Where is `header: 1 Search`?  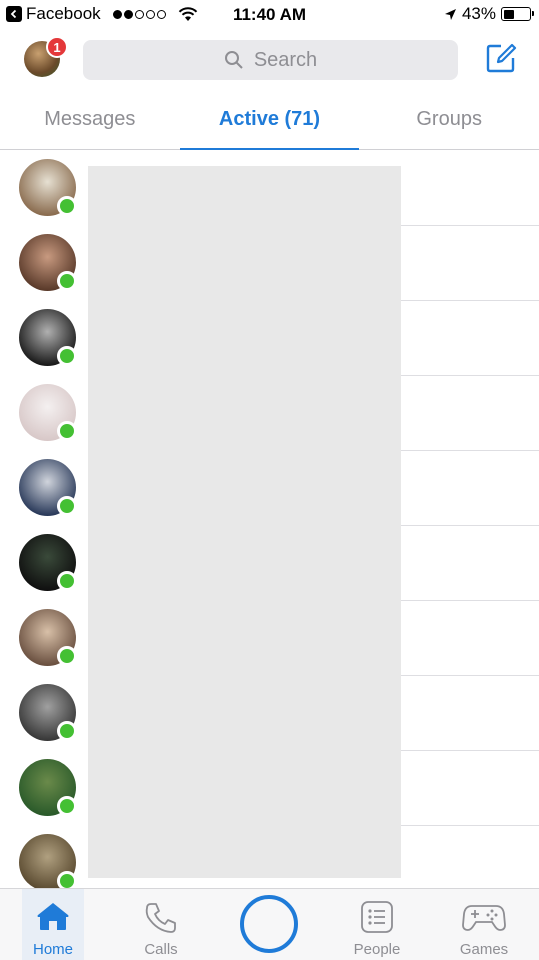 header: 1 Search is located at coordinates (269, 60).